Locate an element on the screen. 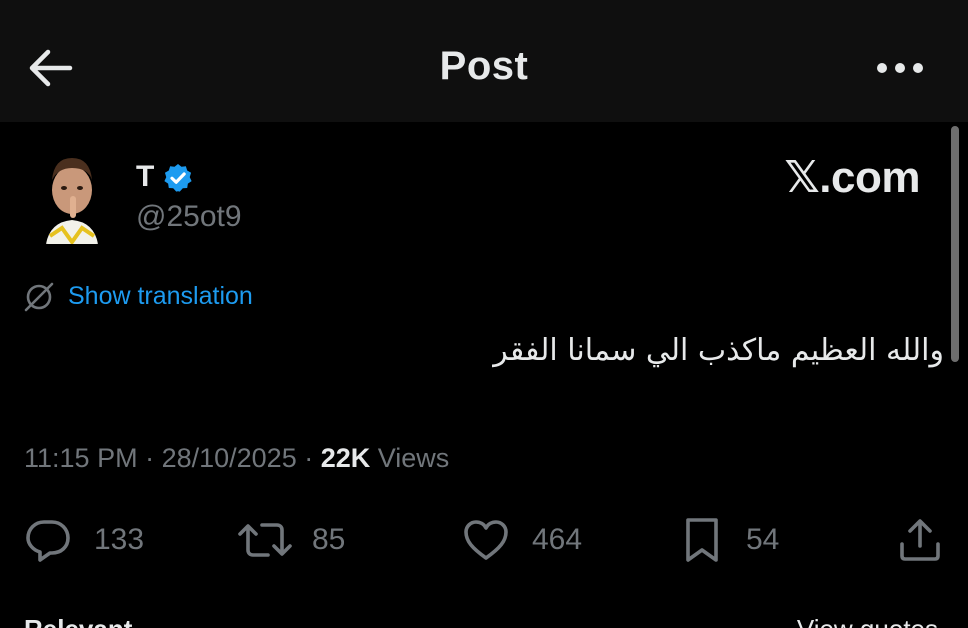  post-meta: 11:15 PM · 28/10/2025 · 22K Views is located at coordinates (236, 458).